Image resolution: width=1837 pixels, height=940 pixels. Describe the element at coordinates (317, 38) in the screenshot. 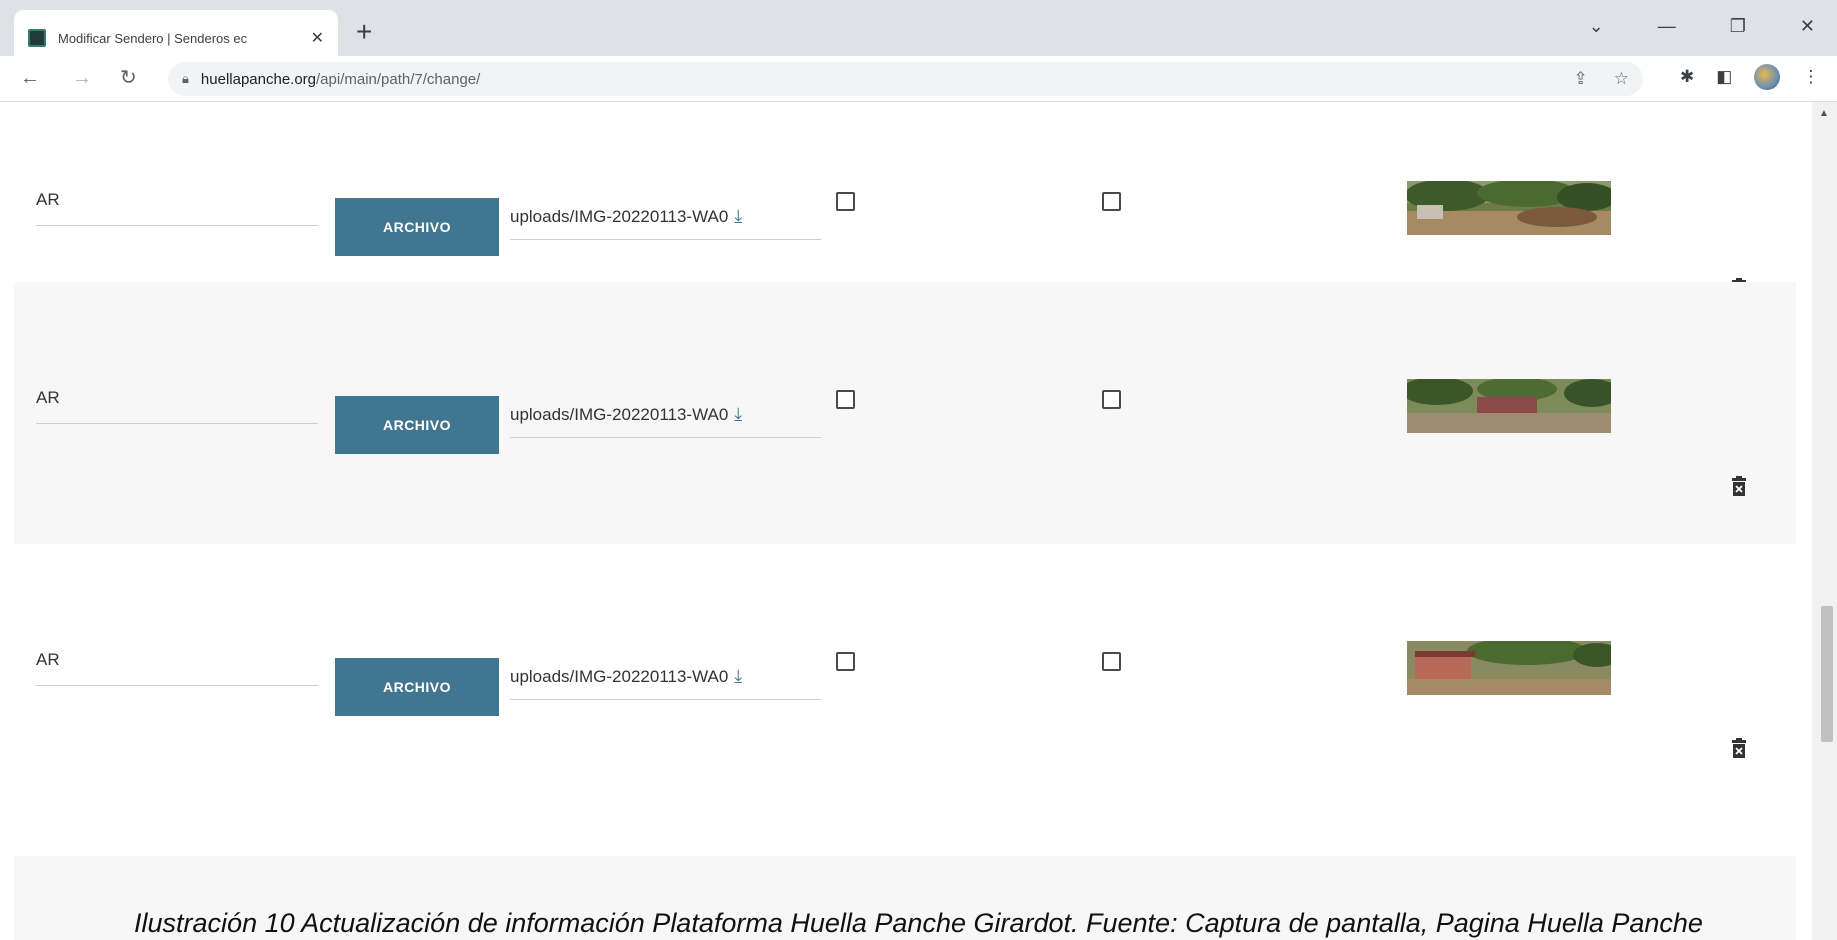

I see `tab-close-icon: ✕` at that location.